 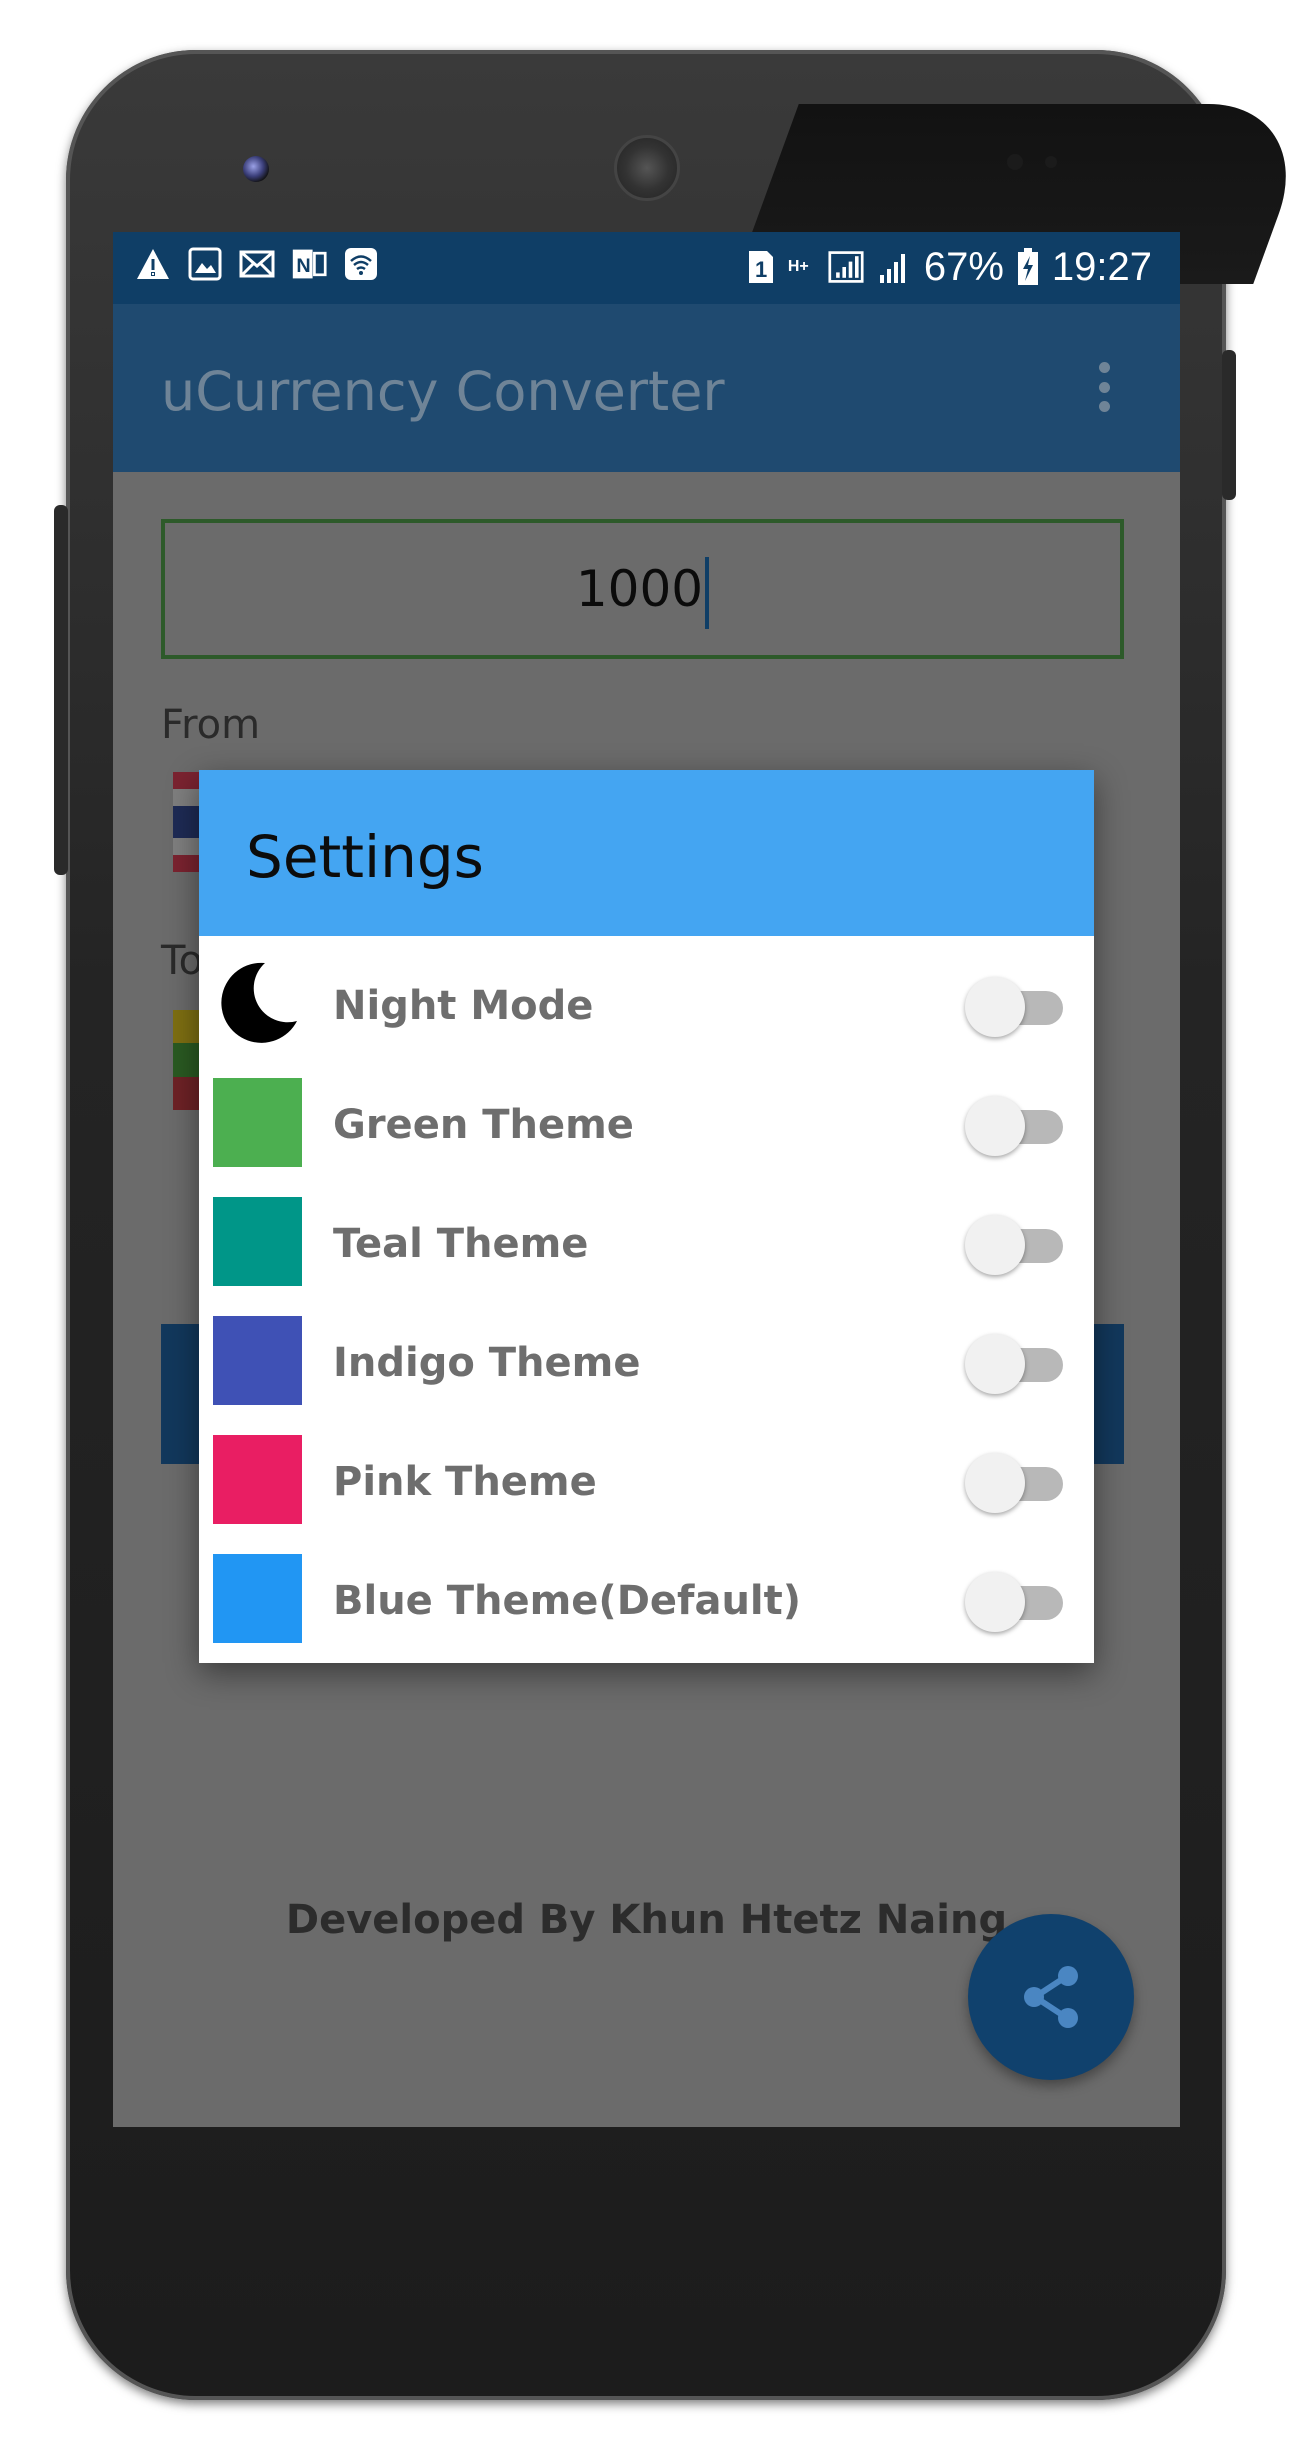 What do you see at coordinates (1028, 266) in the screenshot?
I see `battery-charging-icon` at bounding box center [1028, 266].